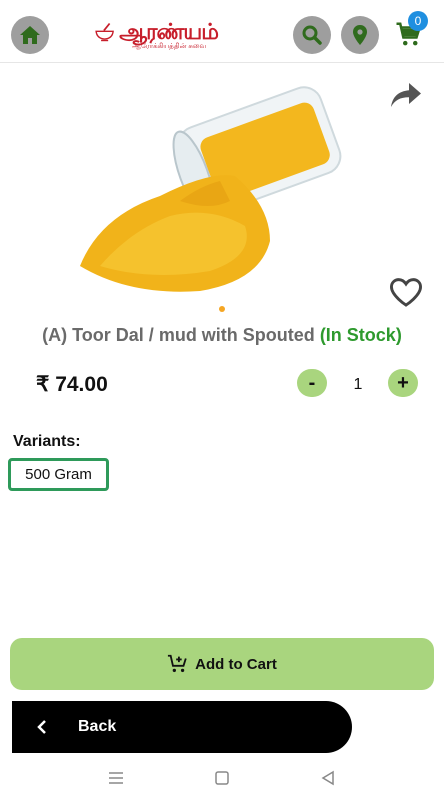 The image size is (444, 800). I want to click on location-button, so click(360, 35).